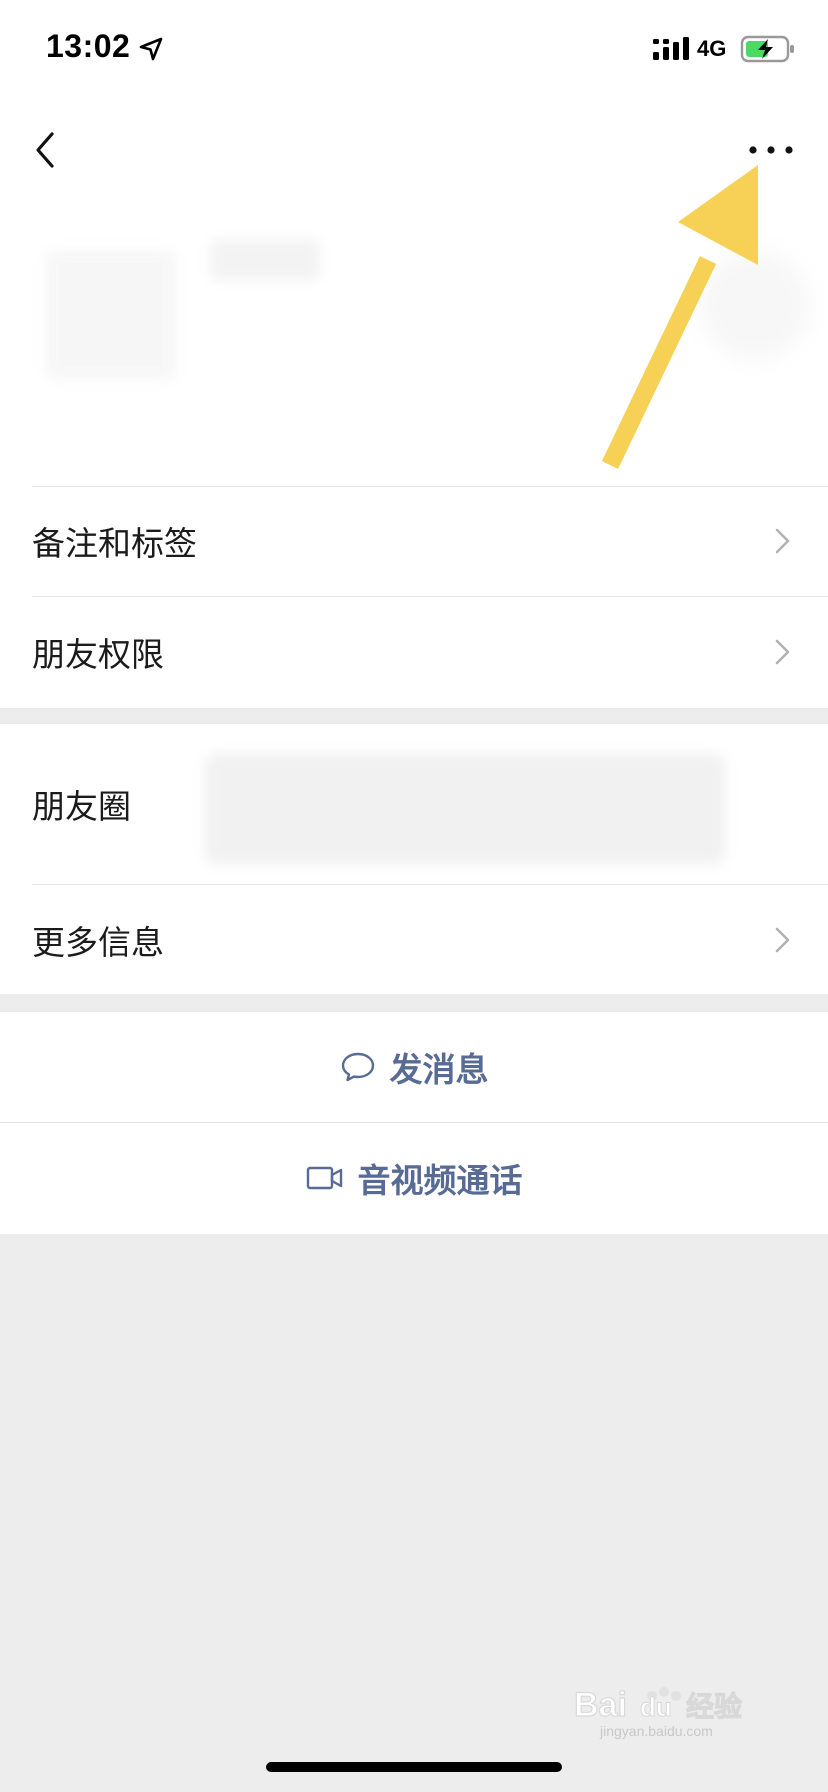 This screenshot has width=828, height=1792. What do you see at coordinates (414, 940) in the screenshot?
I see `more-info-row: 更多信息` at bounding box center [414, 940].